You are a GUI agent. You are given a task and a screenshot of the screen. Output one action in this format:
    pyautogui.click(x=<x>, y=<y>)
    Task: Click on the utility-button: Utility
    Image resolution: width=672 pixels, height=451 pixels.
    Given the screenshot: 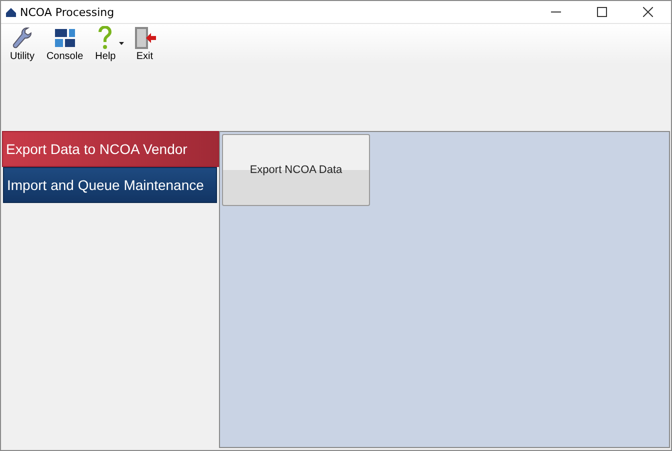 What is the action you would take?
    pyautogui.click(x=22, y=44)
    